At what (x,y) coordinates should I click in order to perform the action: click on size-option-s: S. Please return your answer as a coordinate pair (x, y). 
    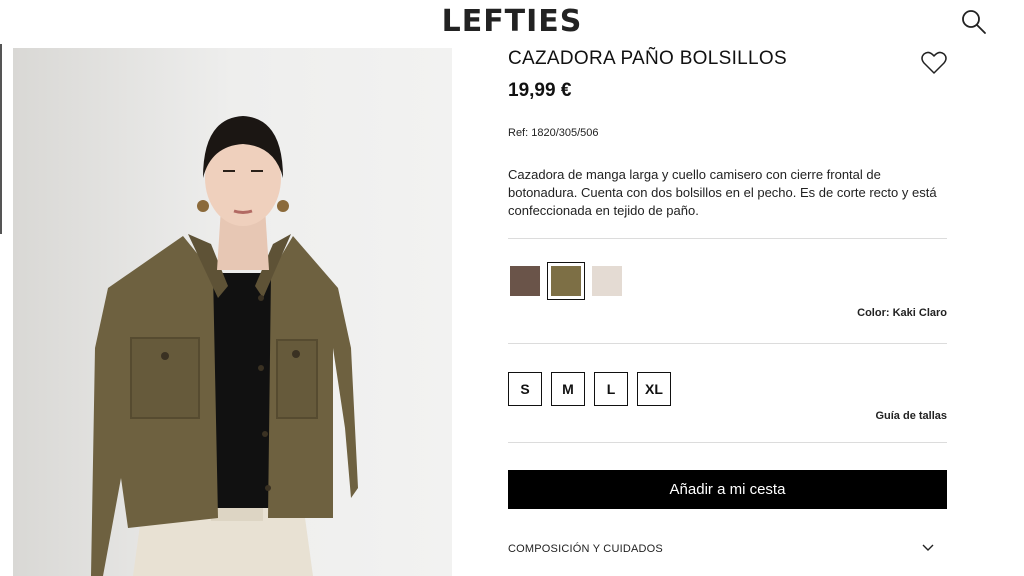
    Looking at the image, I should click on (525, 389).